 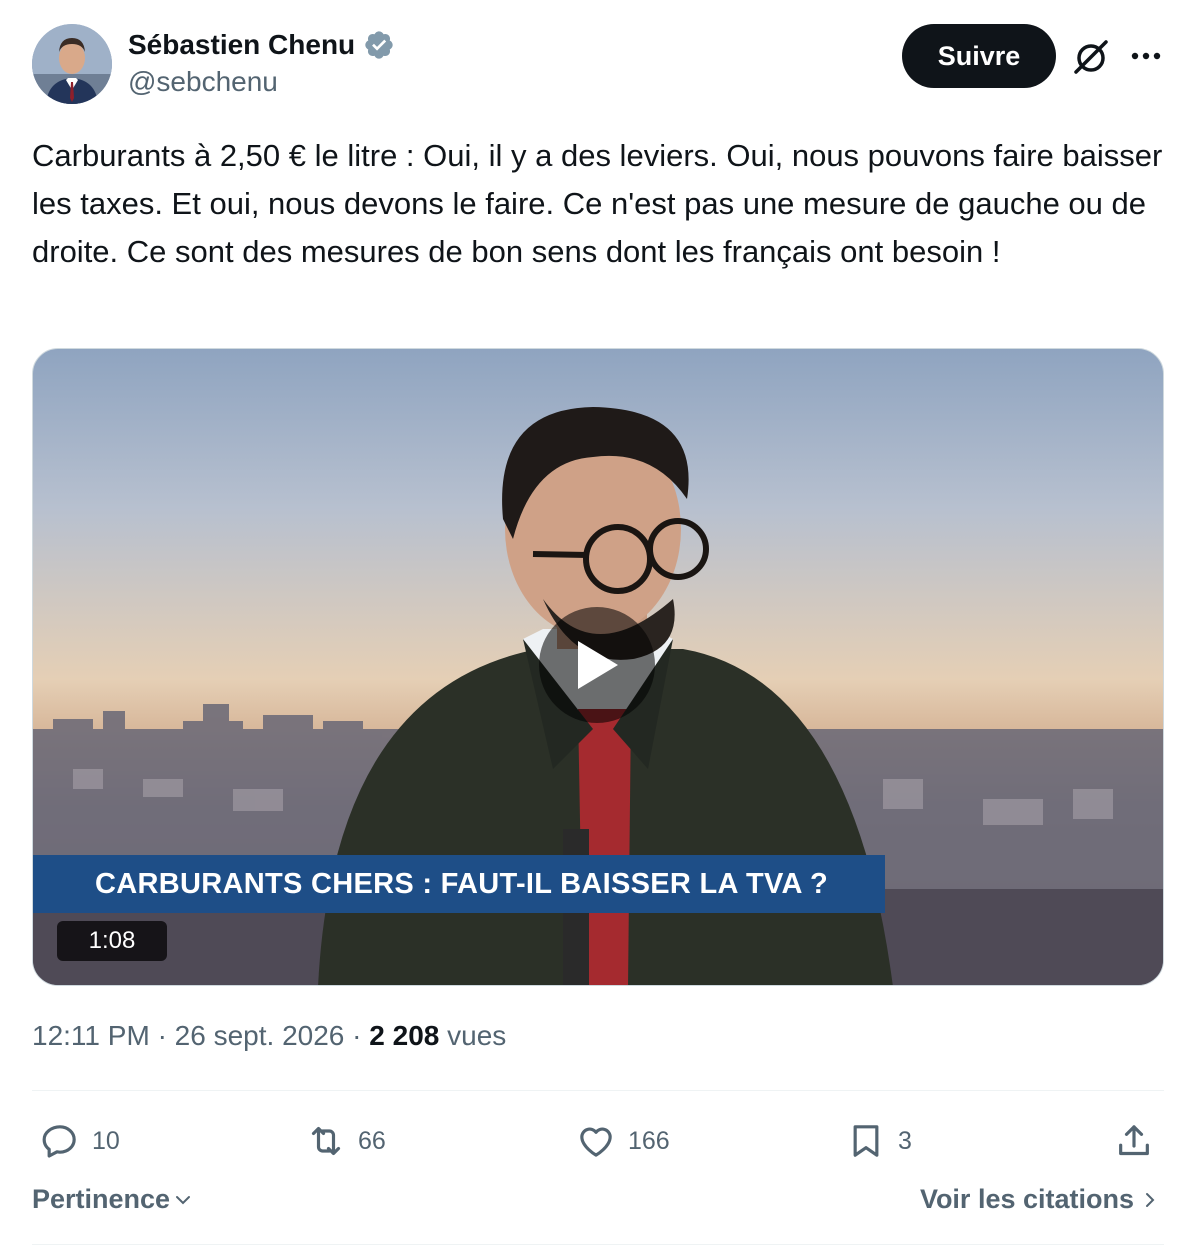 I want to click on views-count: 2 208, so click(x=404, y=1035).